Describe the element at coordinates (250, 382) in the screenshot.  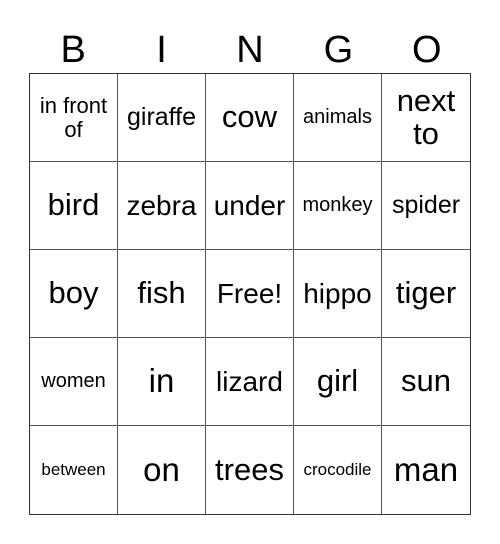
I see `bingo-cell: lizard` at that location.